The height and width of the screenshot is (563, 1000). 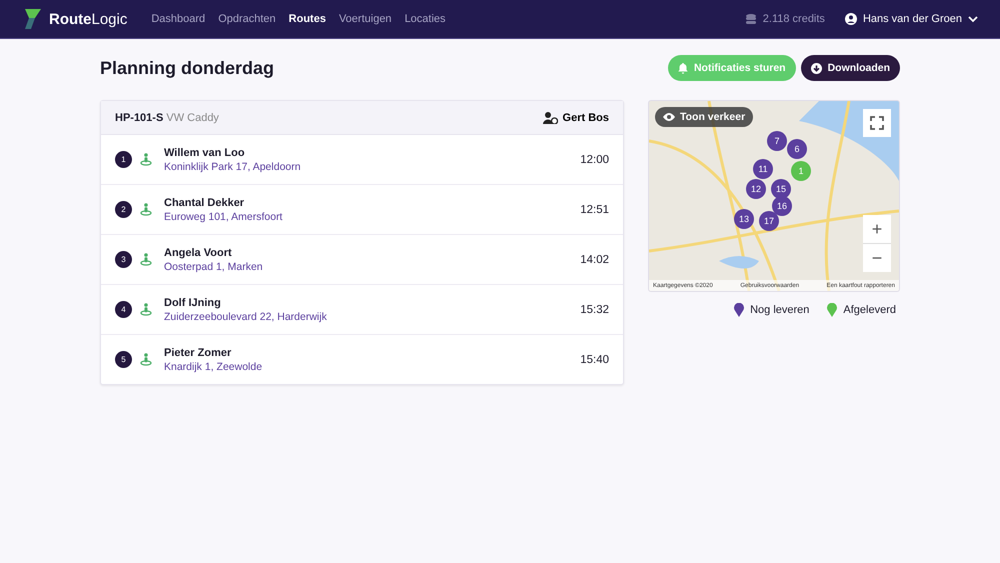 I want to click on customer-name: Angela Voort, so click(x=198, y=252).